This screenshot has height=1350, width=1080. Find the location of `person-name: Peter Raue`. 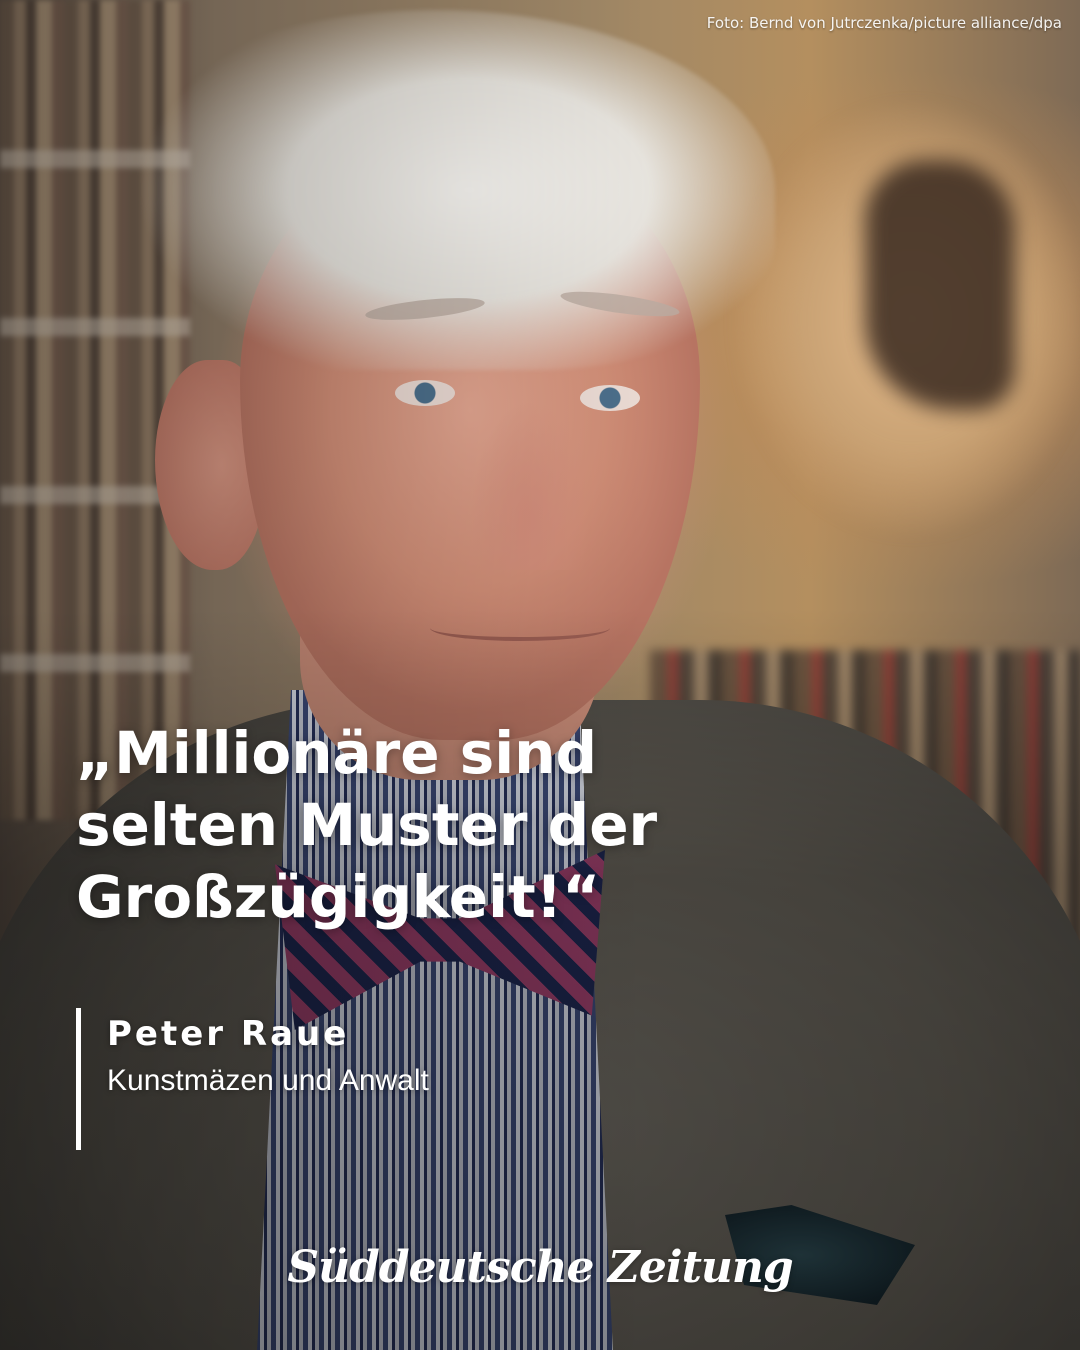

person-name: Peter Raue is located at coordinates (228, 1034).